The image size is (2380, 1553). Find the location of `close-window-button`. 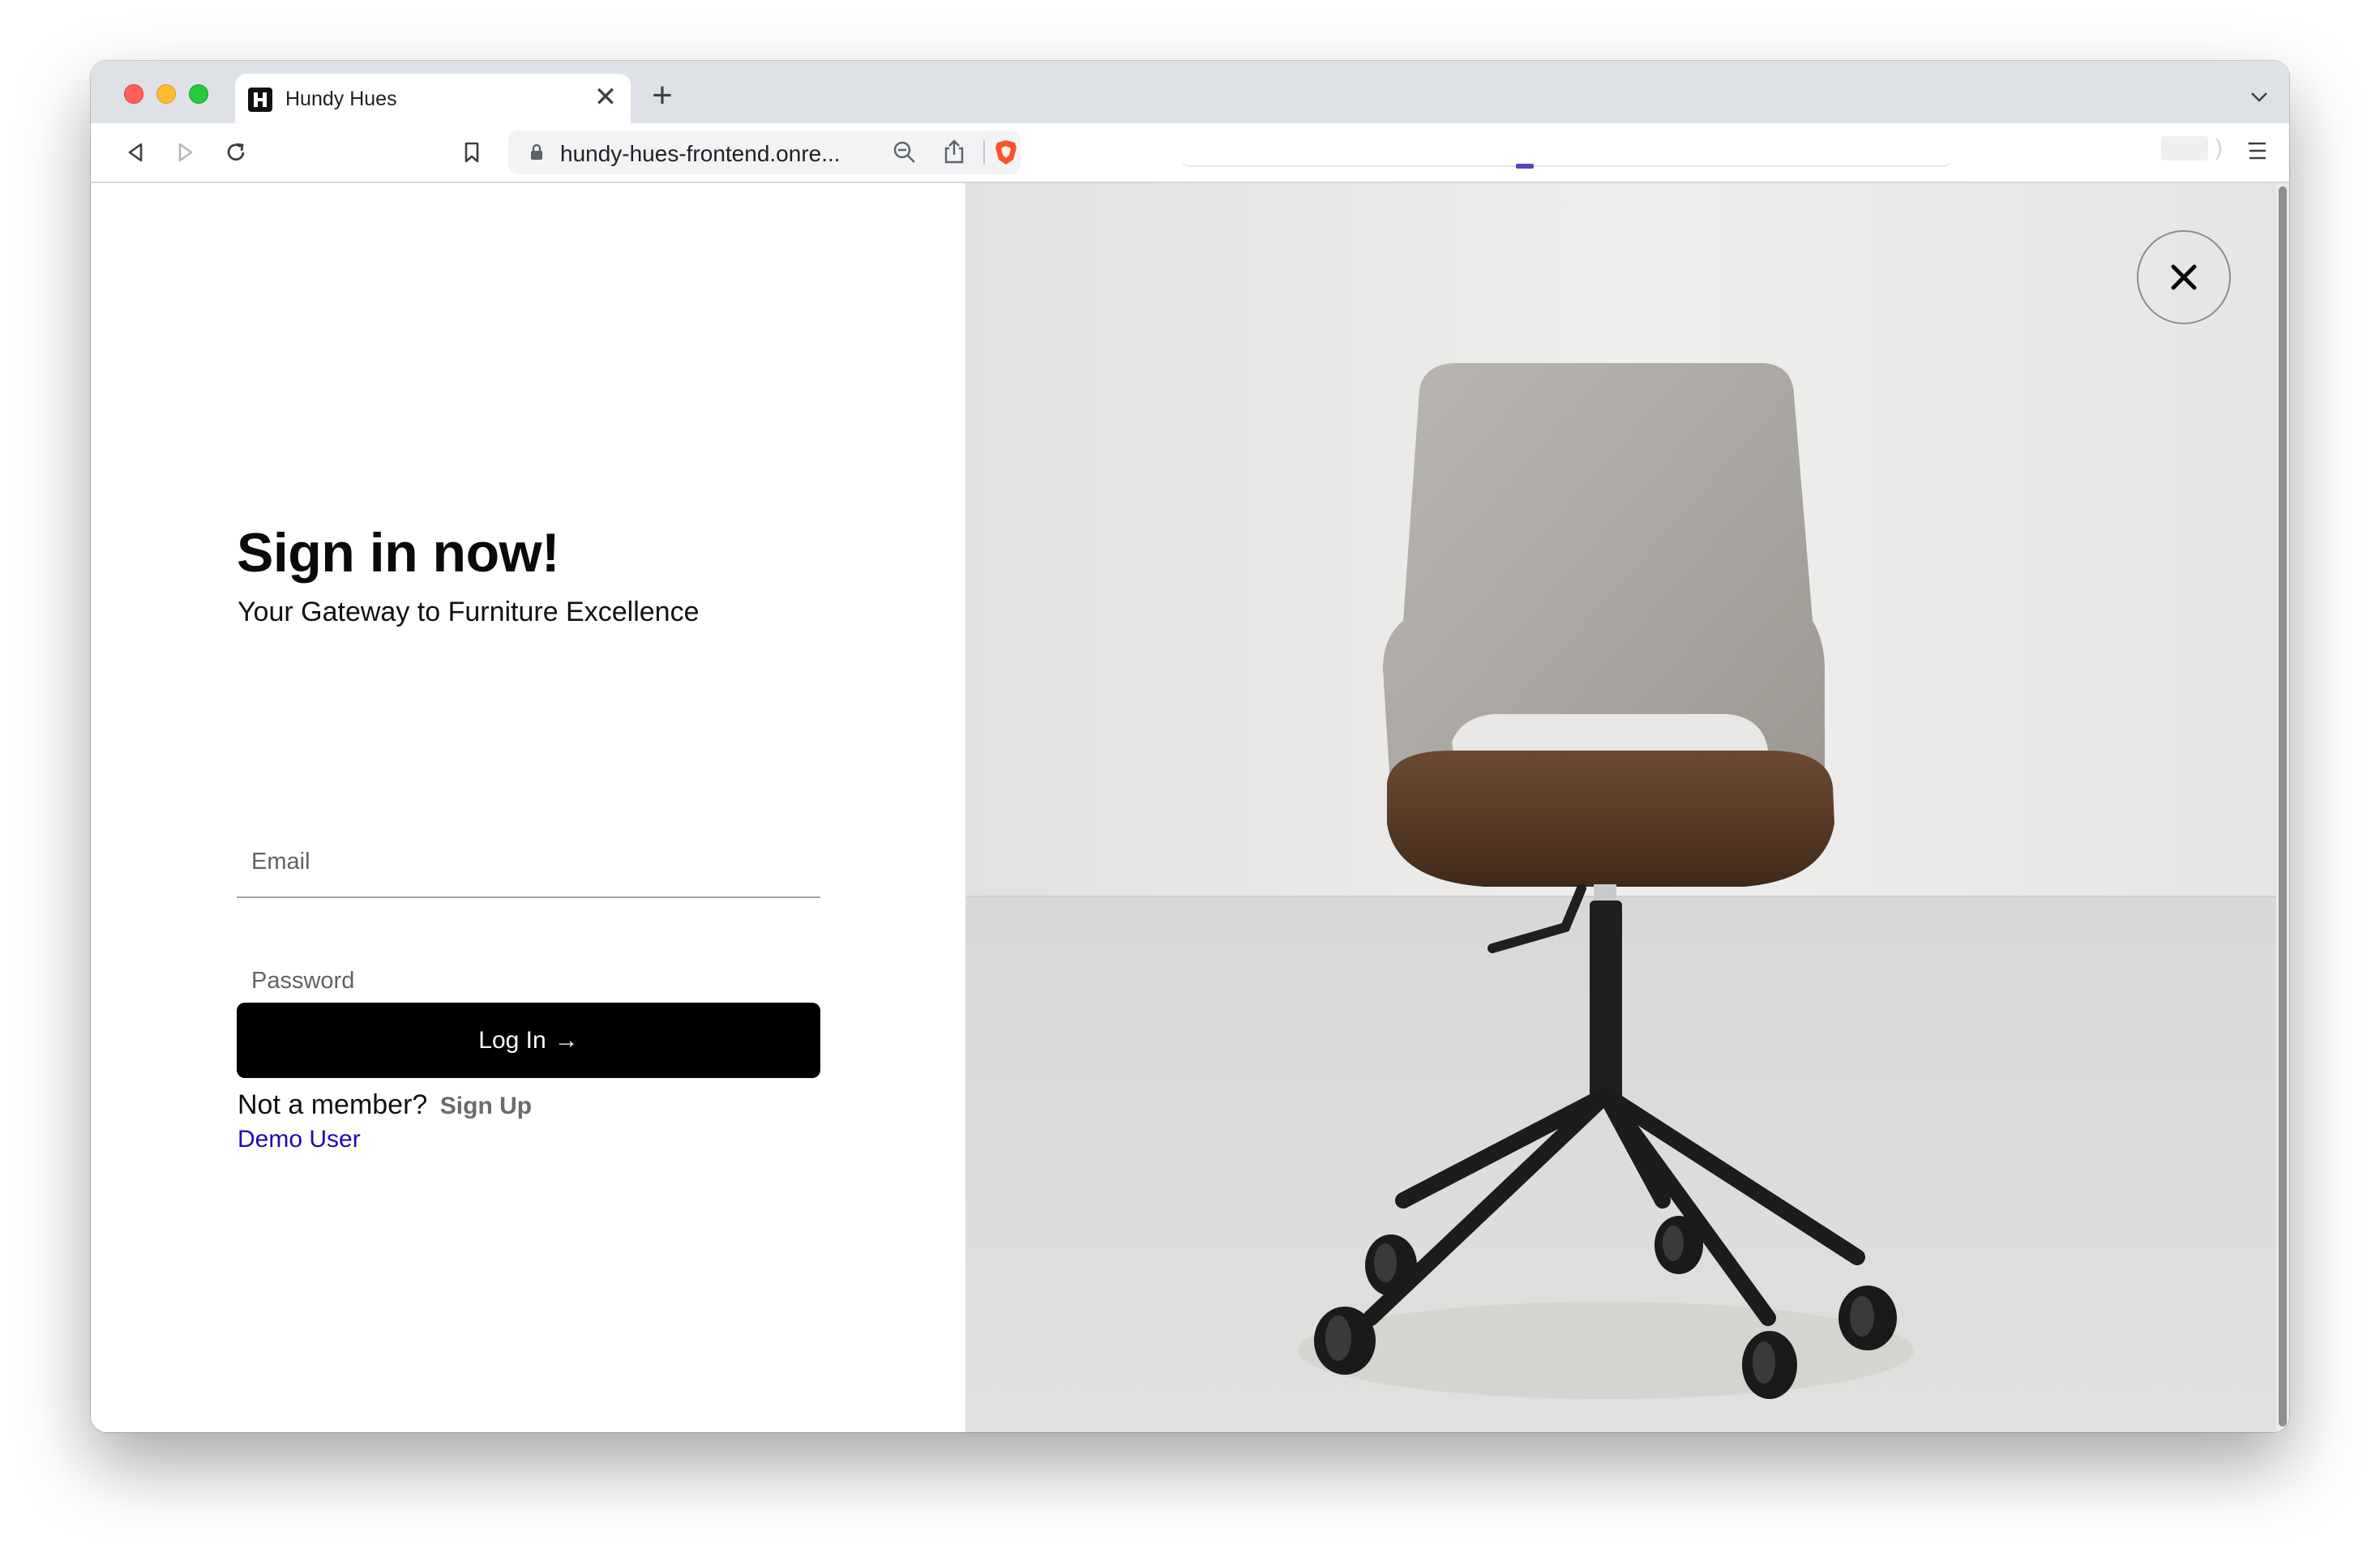

close-window-button is located at coordinates (133, 94).